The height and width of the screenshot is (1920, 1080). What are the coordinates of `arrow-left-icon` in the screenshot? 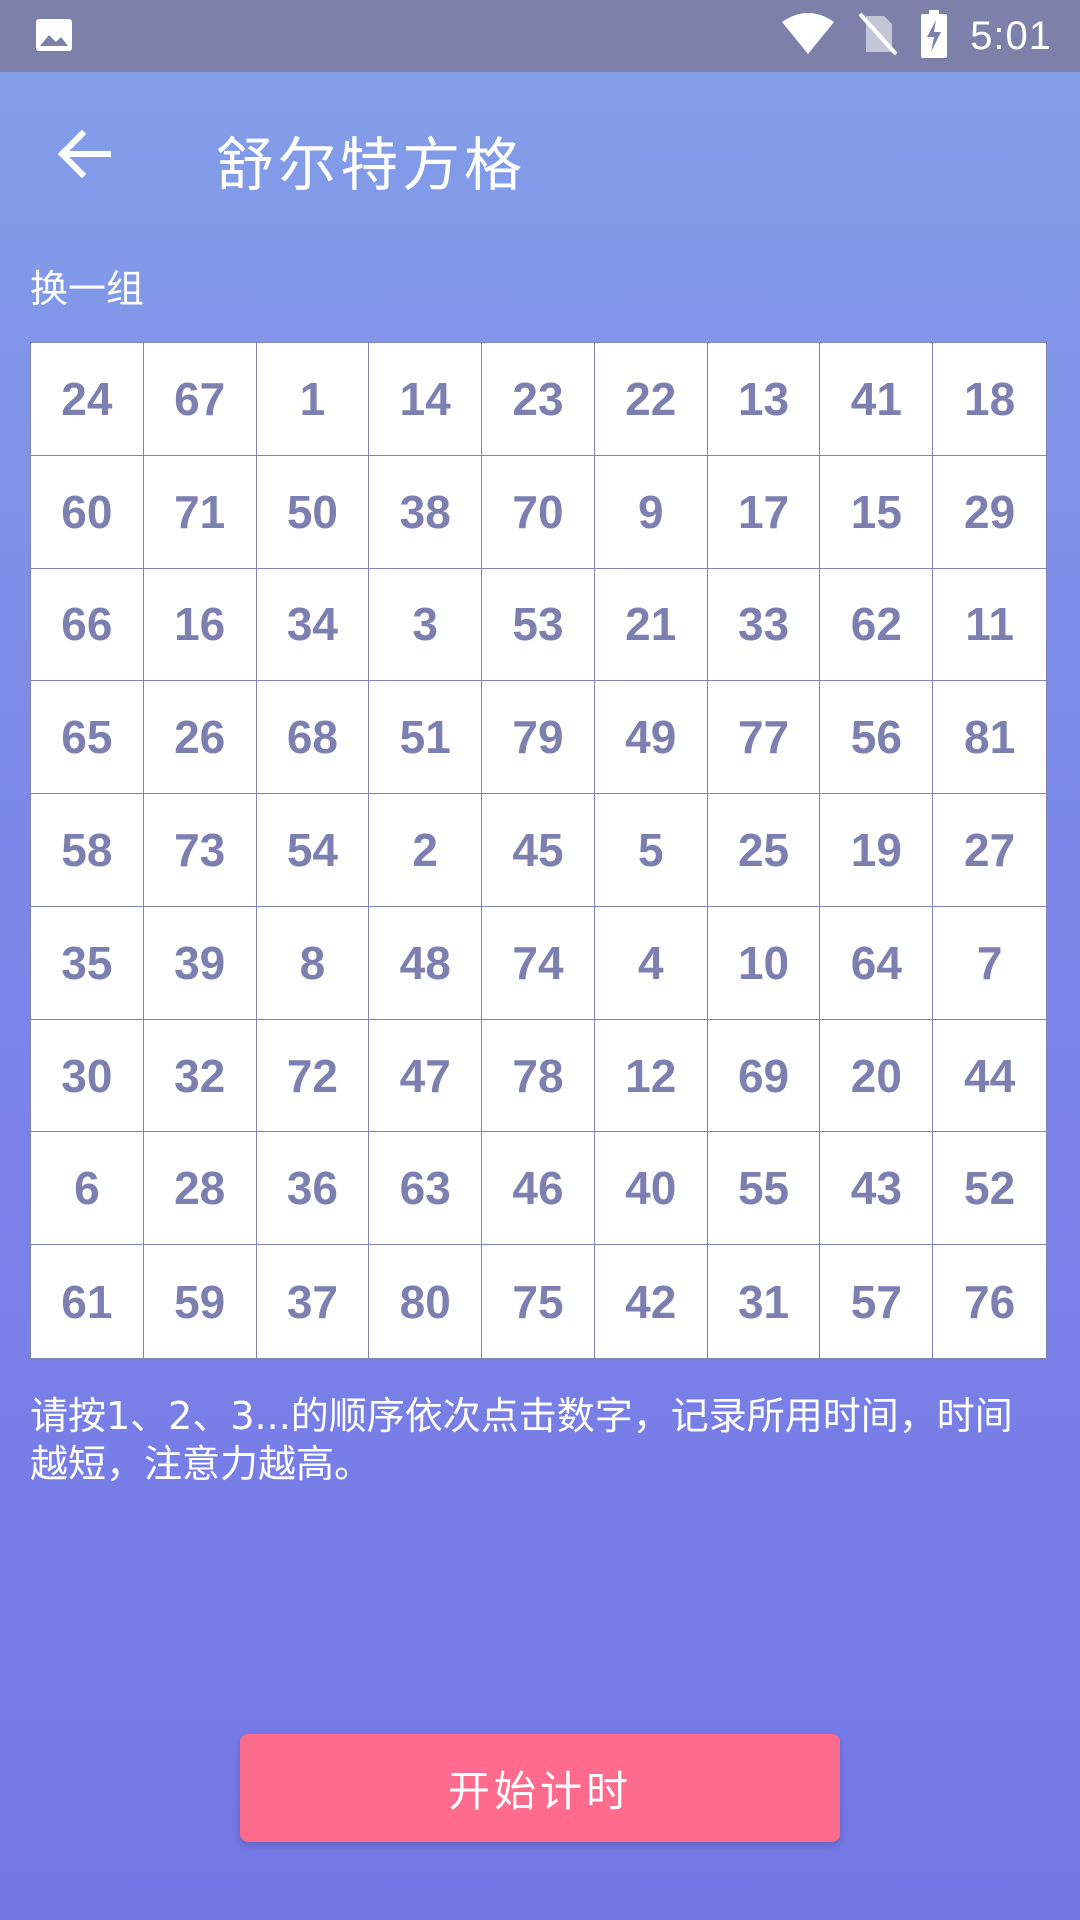 It's located at (84, 156).